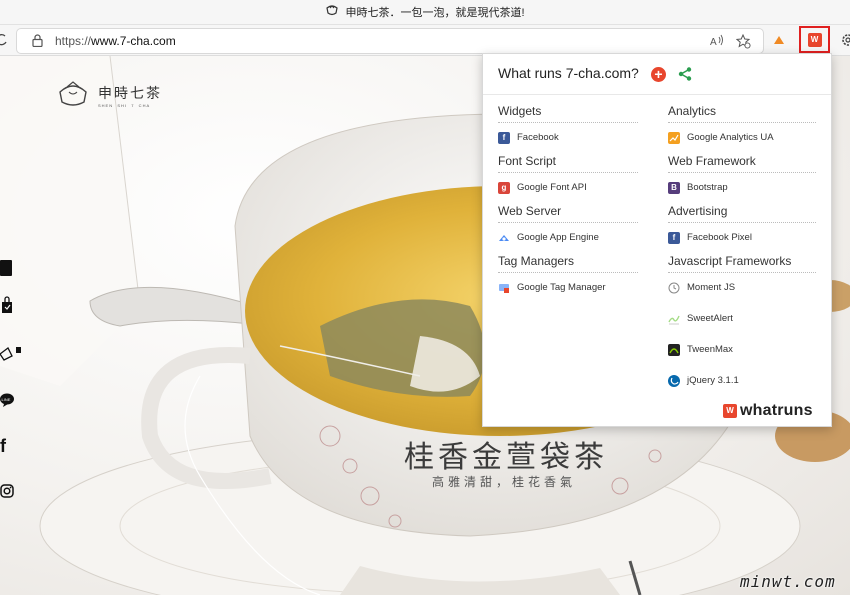 This screenshot has width=850, height=595. I want to click on site-favicon-icon, so click(332, 12).